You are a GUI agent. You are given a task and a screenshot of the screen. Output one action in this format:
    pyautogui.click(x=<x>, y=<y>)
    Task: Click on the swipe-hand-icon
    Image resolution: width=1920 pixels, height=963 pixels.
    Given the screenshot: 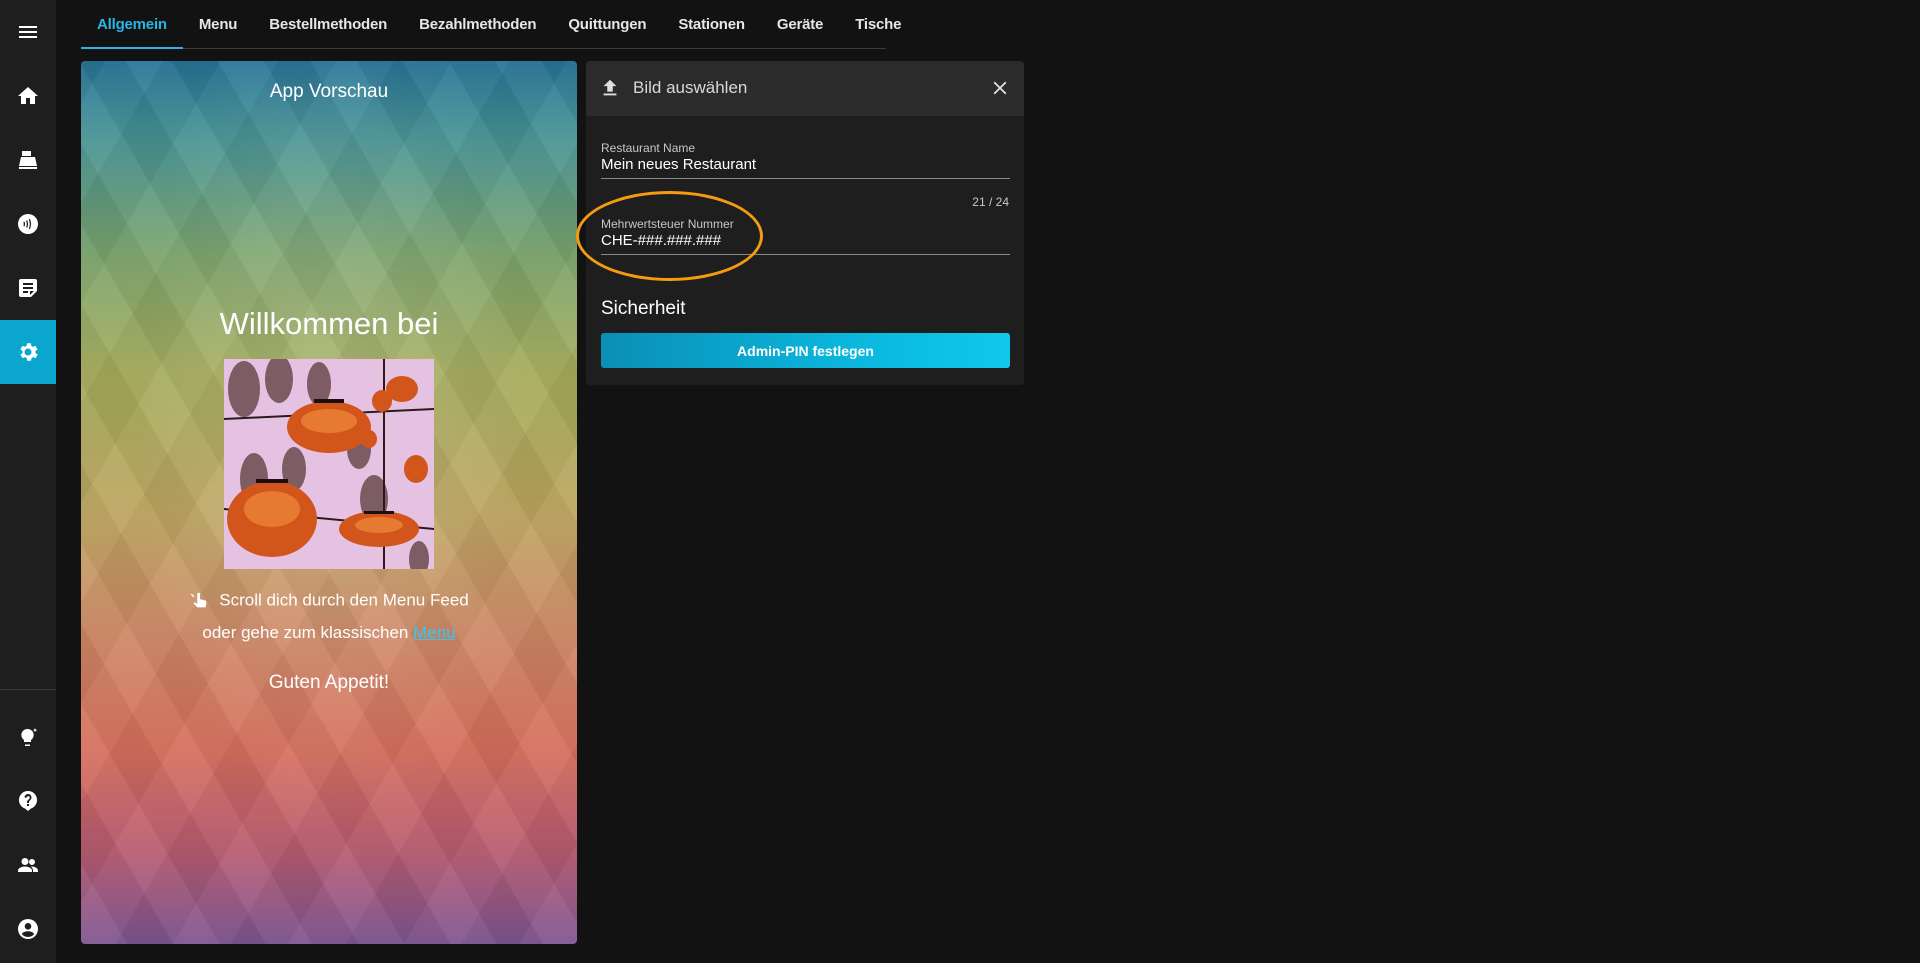 What is the action you would take?
    pyautogui.click(x=200, y=601)
    